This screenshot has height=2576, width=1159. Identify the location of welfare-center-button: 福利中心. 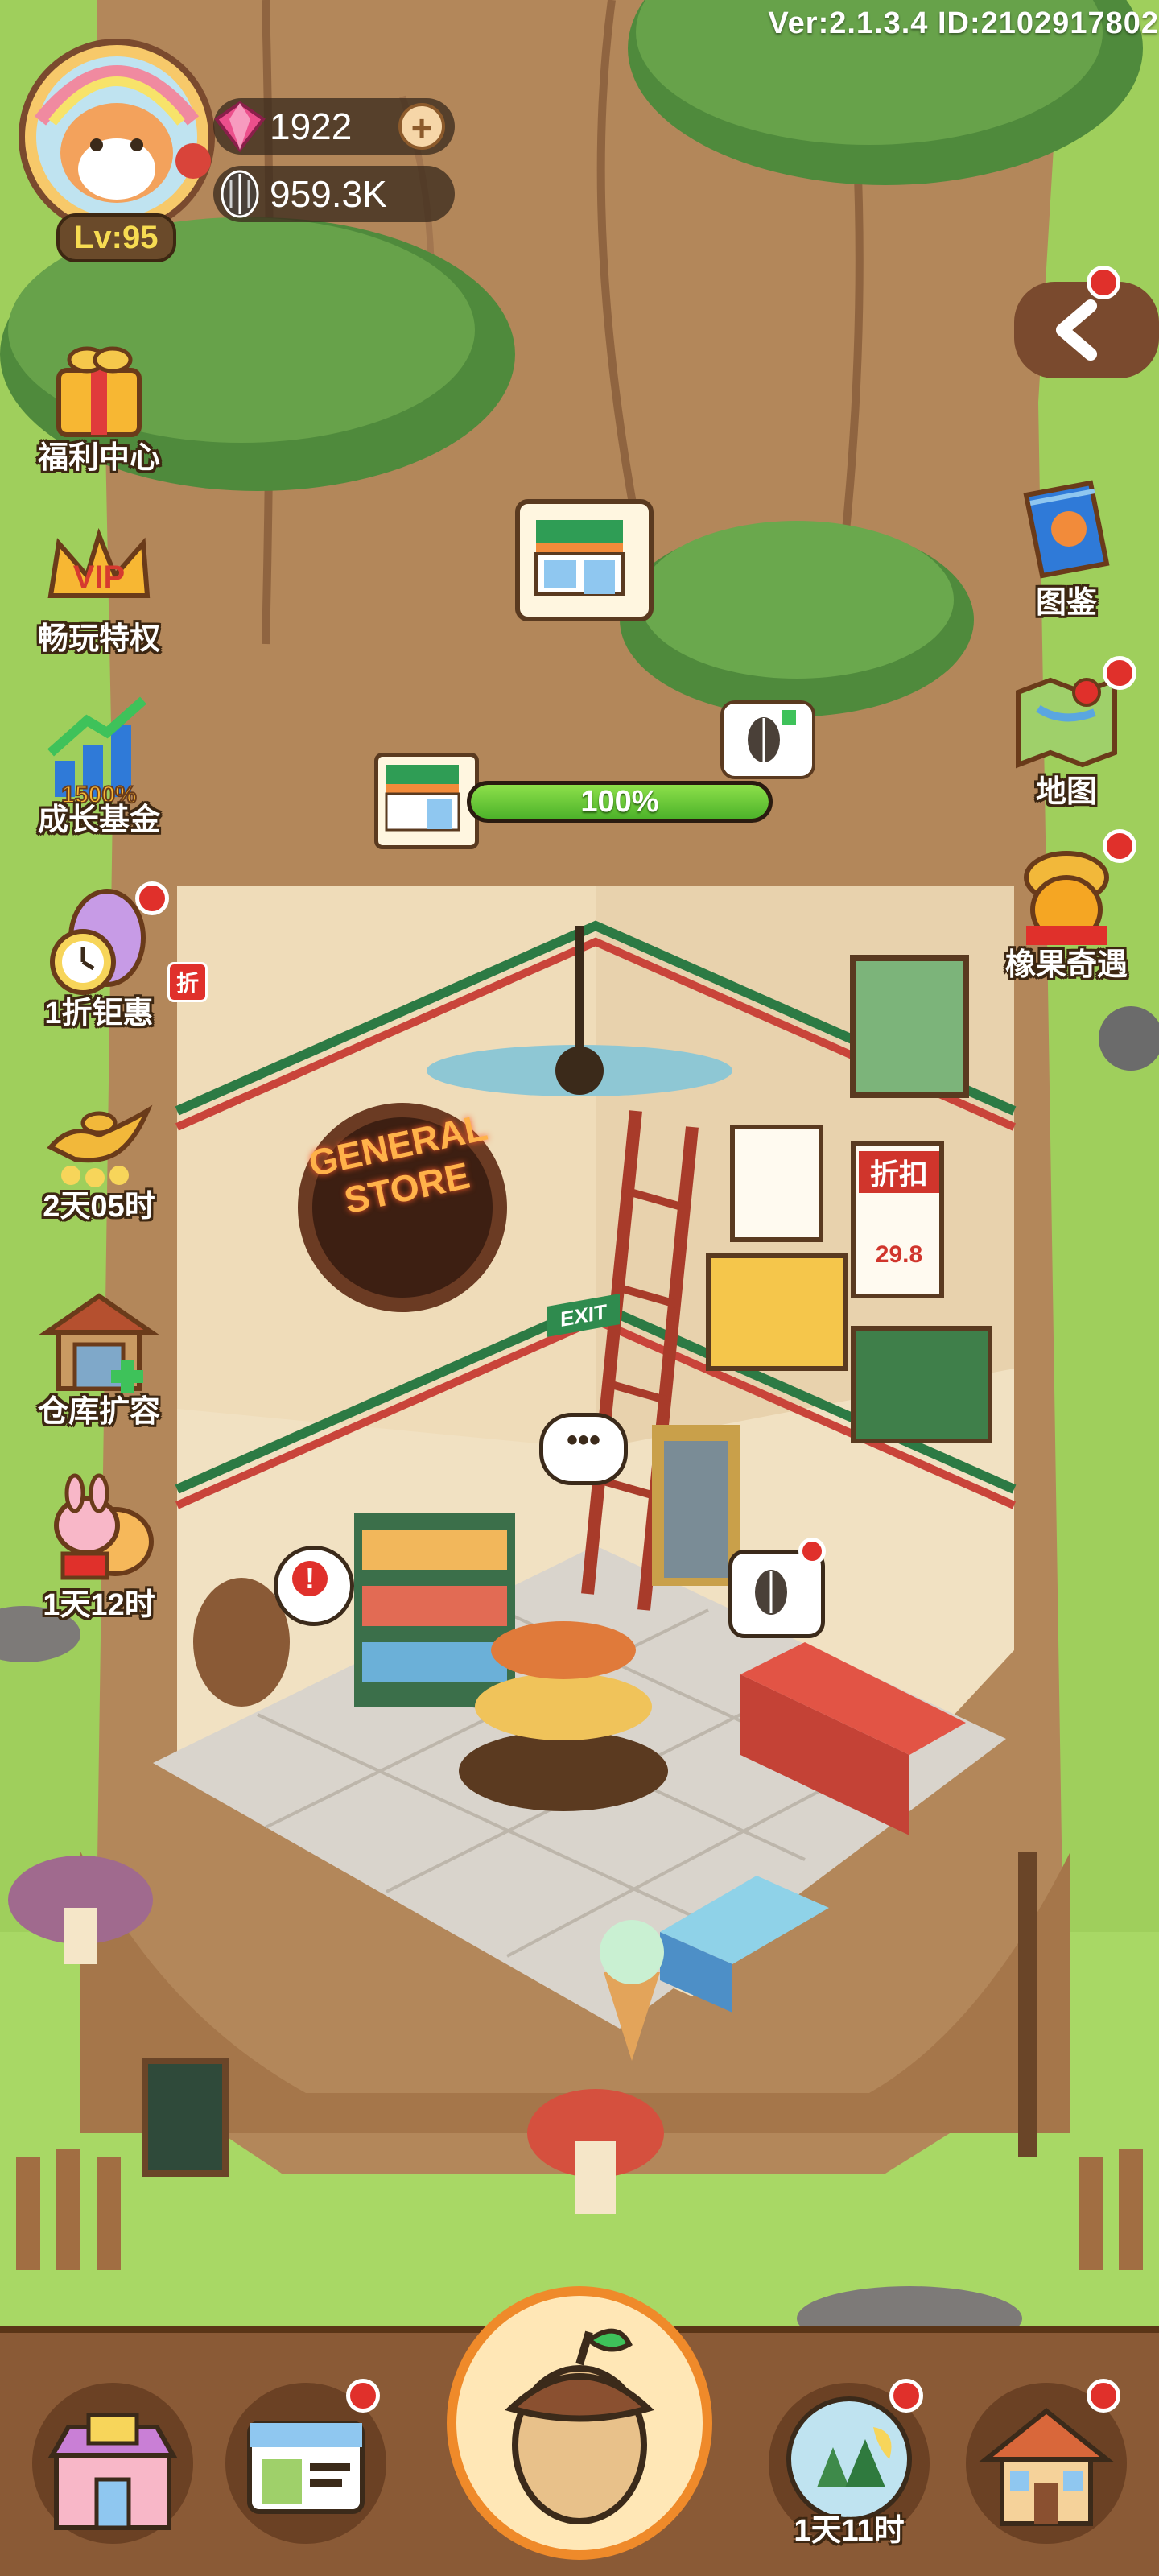
(99, 406).